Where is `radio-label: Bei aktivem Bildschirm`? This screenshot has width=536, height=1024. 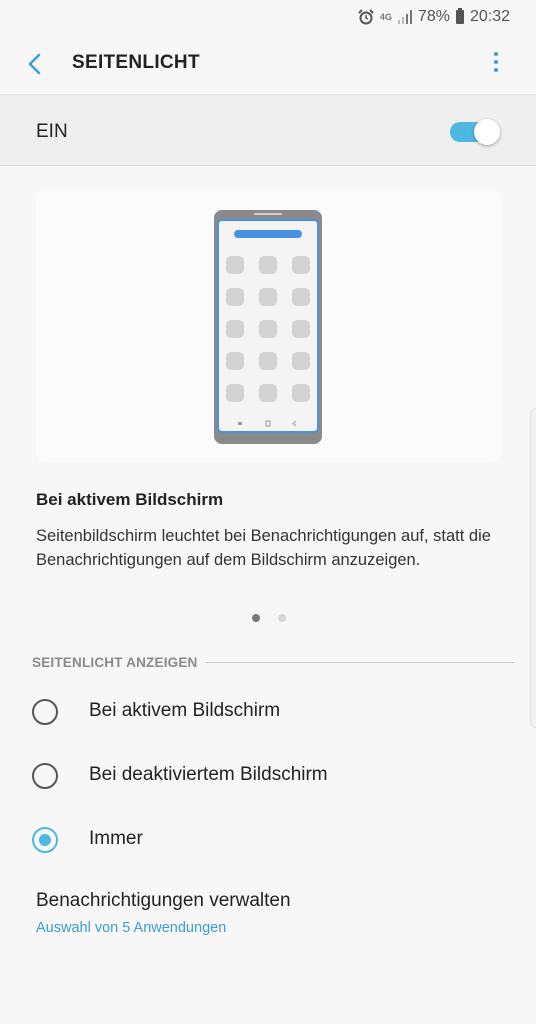
radio-label: Bei aktivem Bildschirm is located at coordinates (185, 710).